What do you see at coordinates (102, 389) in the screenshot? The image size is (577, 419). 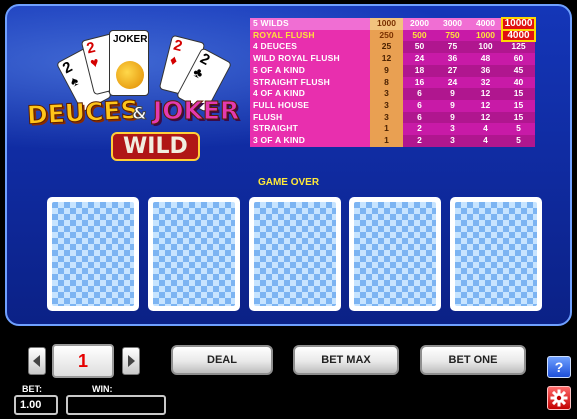 I see `win-label: WIN:` at bounding box center [102, 389].